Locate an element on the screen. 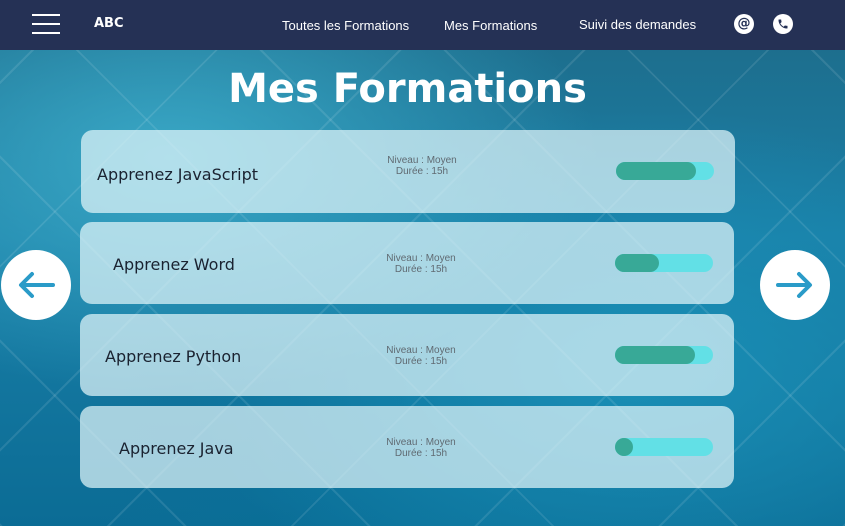 The width and height of the screenshot is (845, 526). phone-icon is located at coordinates (783, 24).